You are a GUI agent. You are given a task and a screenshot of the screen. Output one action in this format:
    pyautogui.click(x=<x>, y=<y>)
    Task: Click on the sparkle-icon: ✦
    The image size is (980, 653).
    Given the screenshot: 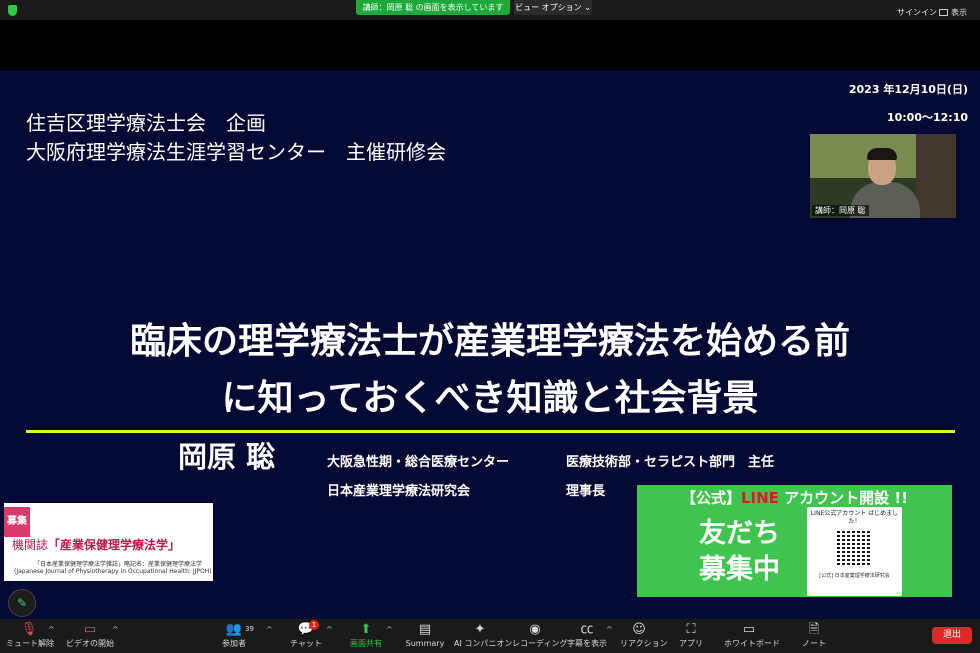 What is the action you would take?
    pyautogui.click(x=480, y=629)
    